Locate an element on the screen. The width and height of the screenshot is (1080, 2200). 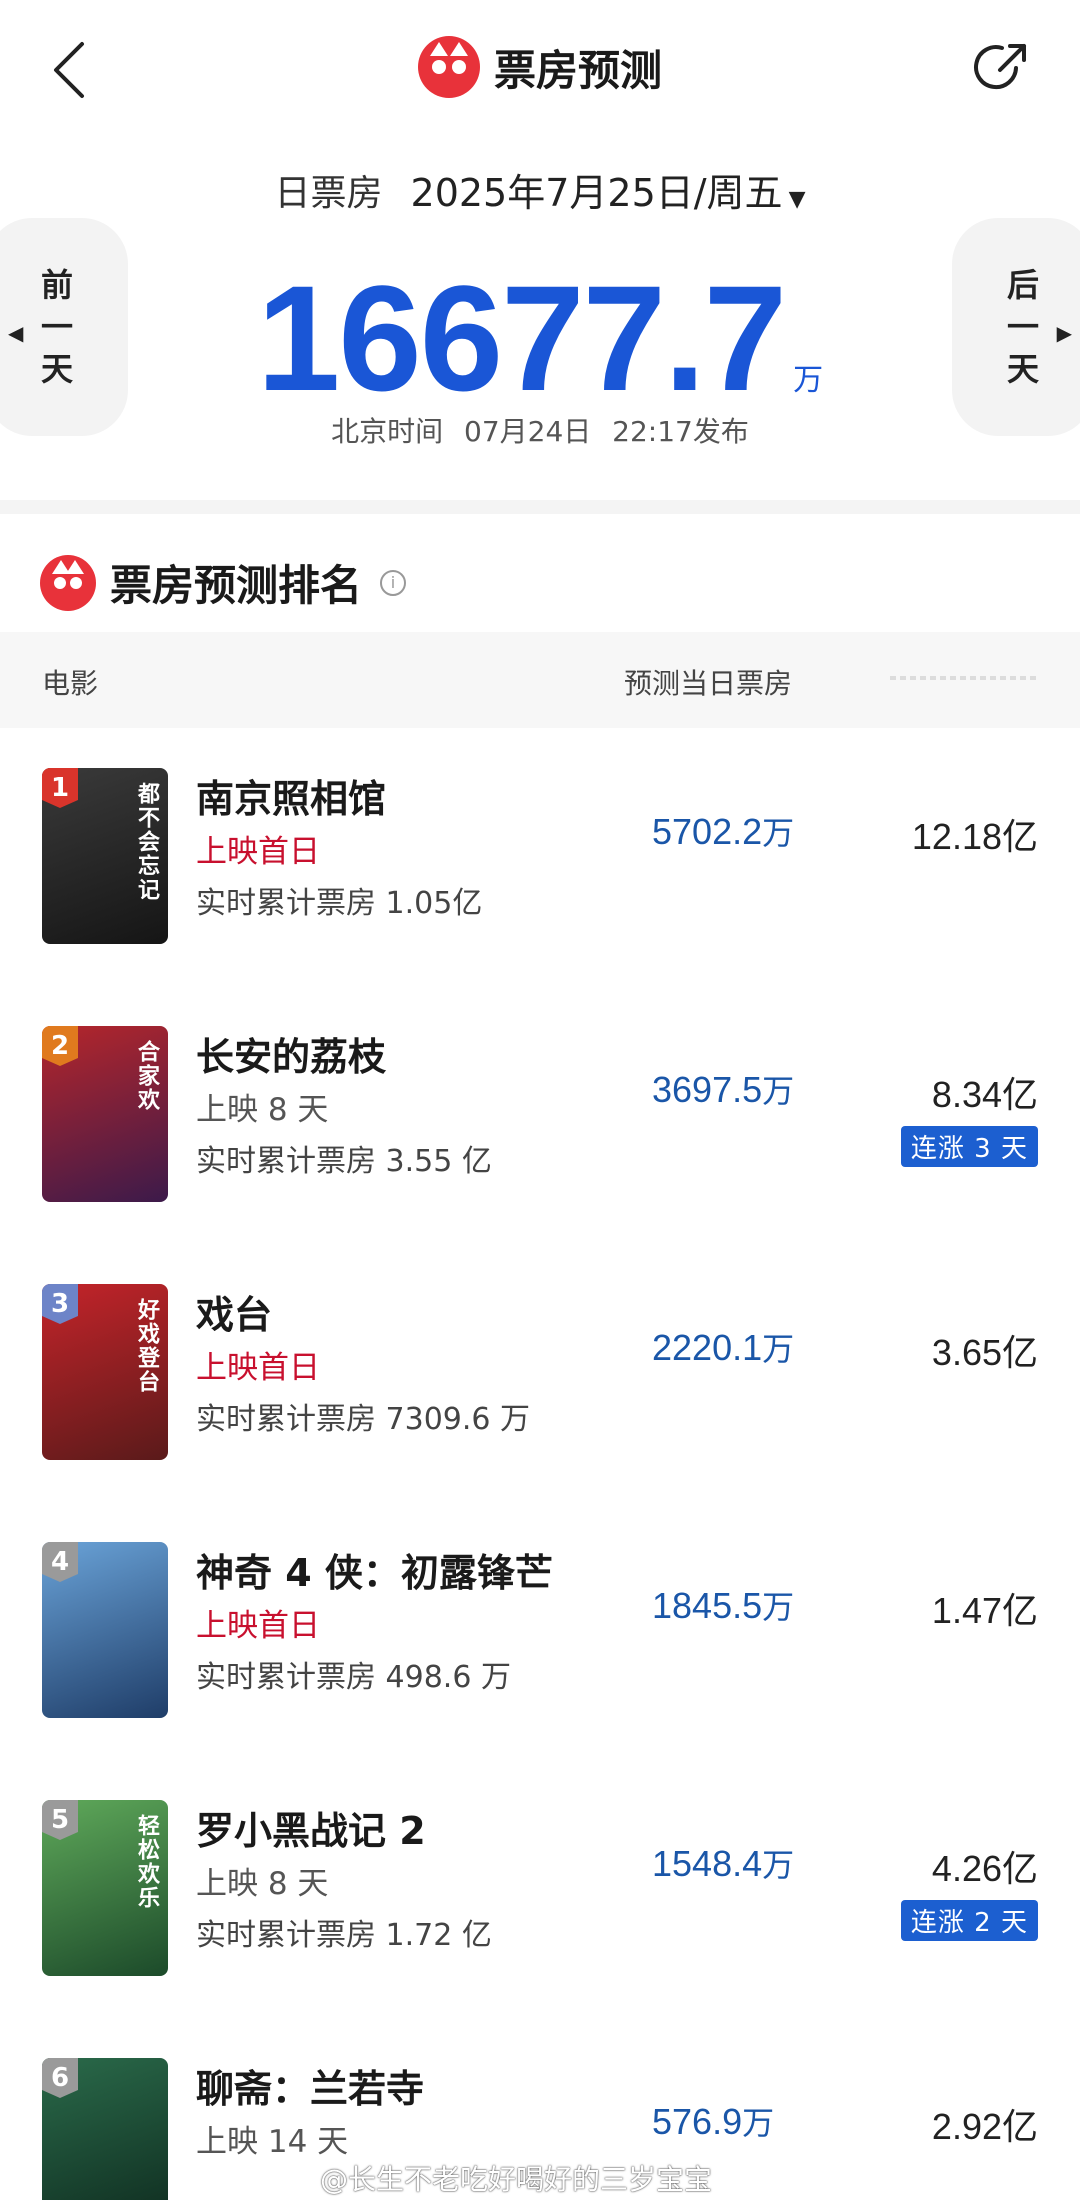
cumulative-box-office: 实时累计票房 3.55 亿 is located at coordinates (344, 1161).